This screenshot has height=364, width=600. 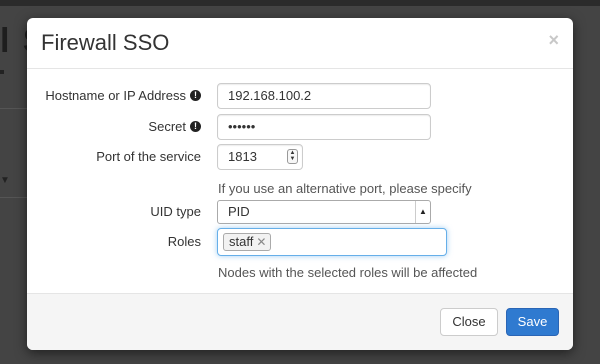 I want to click on background-top-bar, so click(x=300, y=3).